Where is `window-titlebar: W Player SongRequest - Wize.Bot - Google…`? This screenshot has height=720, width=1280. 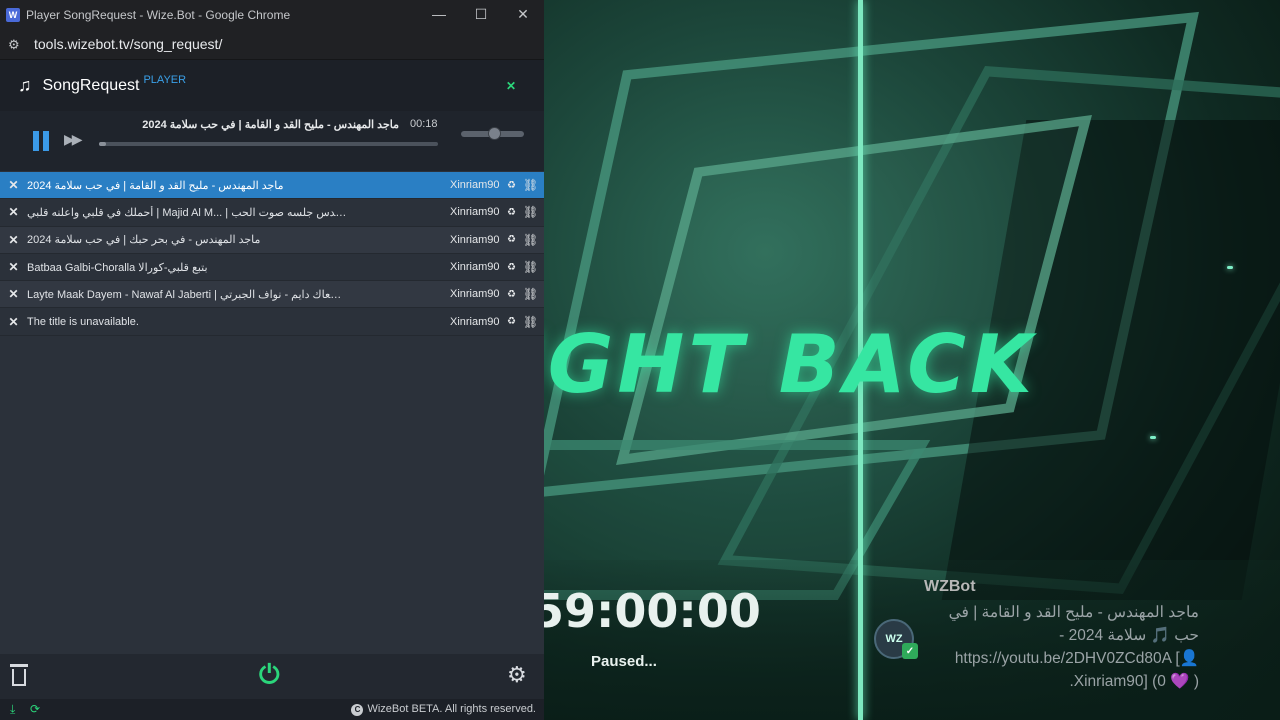
window-titlebar: W Player SongRequest - Wize.Bot - Google… is located at coordinates (272, 14).